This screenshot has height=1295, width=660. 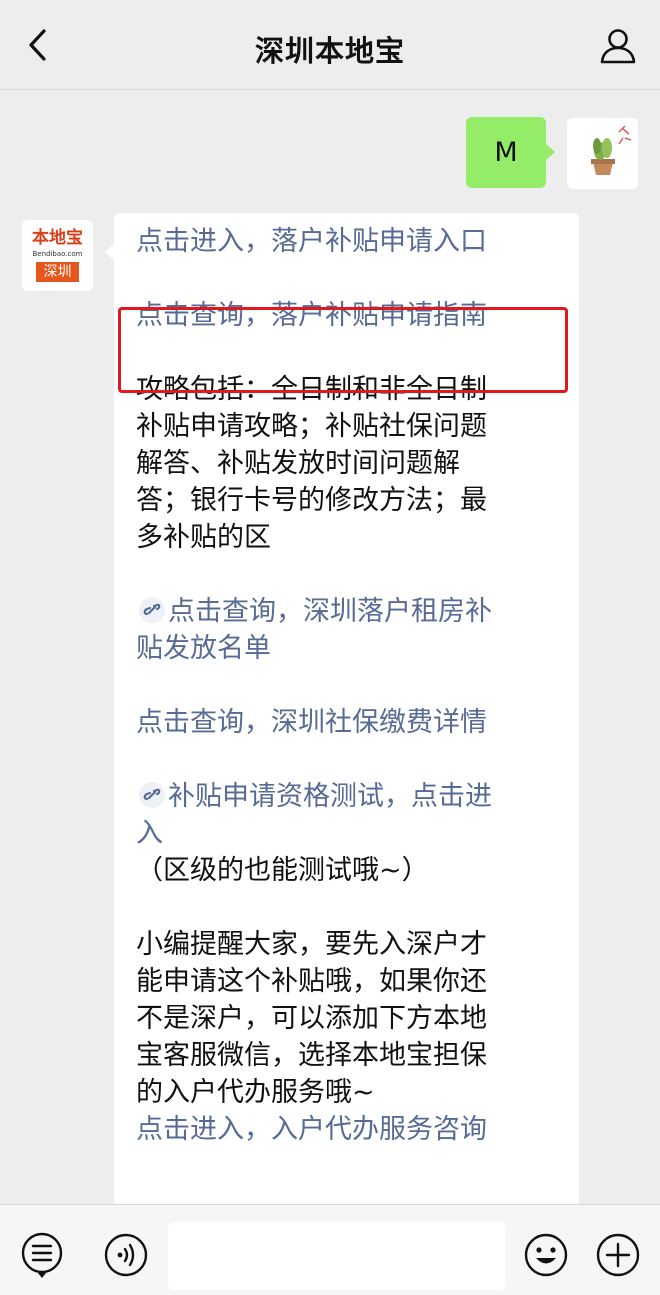 I want to click on reminder-line-1: 小编提醒大家，要先入深户才, so click(x=311, y=944).